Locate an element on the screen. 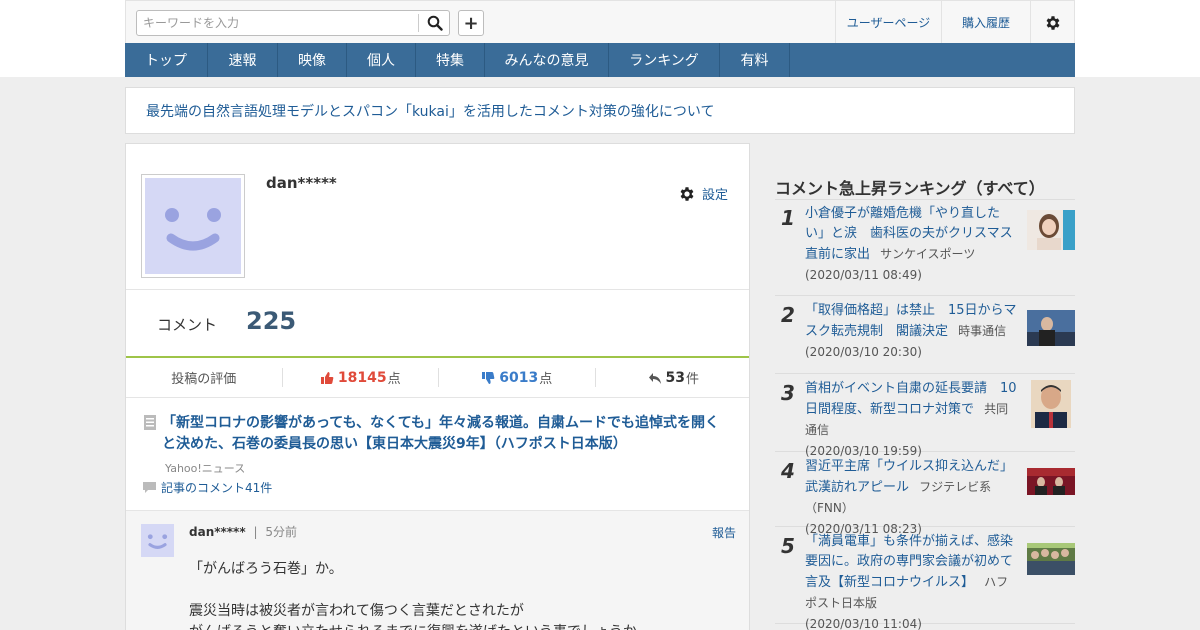  search-input is located at coordinates (277, 23).